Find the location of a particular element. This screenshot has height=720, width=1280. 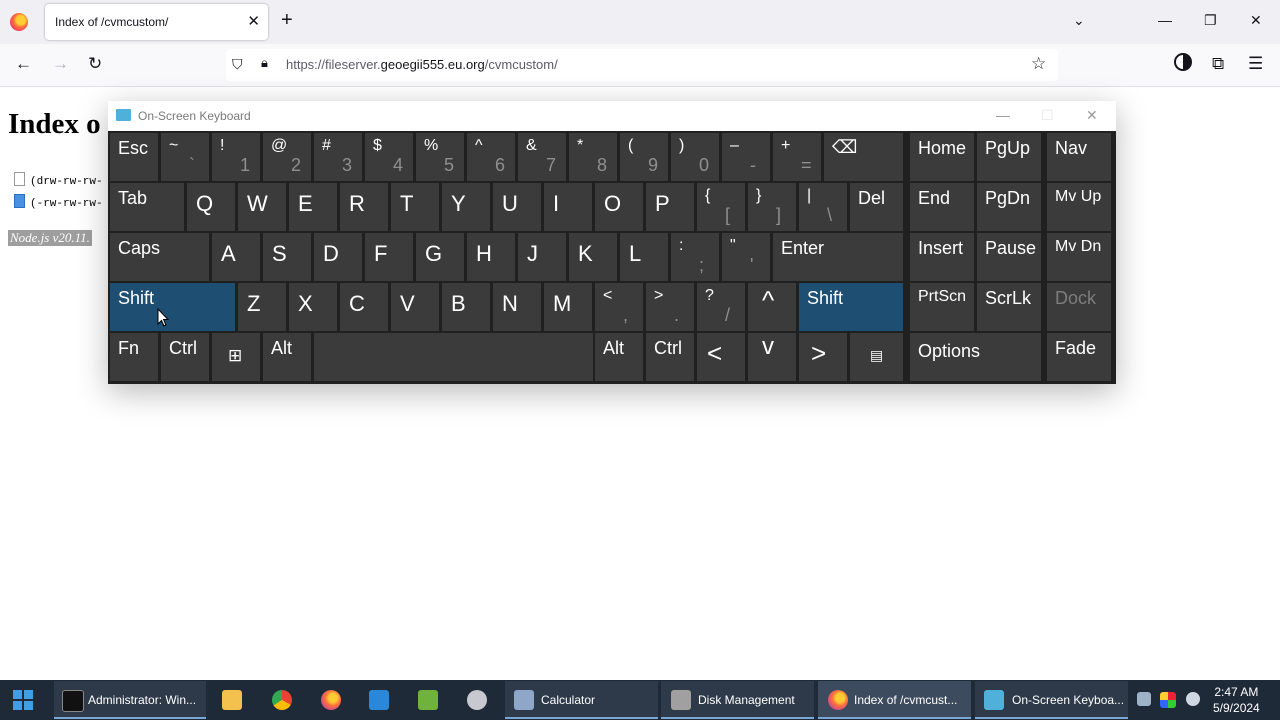

key-pgdn: PgDn is located at coordinates (1009, 207).